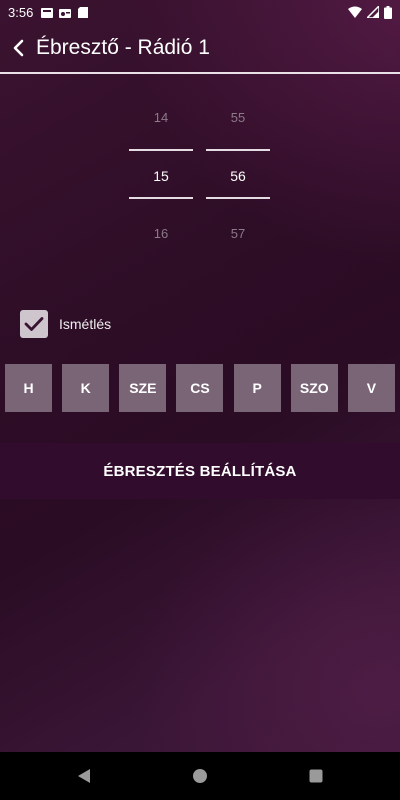  What do you see at coordinates (161, 150) in the screenshot?
I see `hour-divider-top` at bounding box center [161, 150].